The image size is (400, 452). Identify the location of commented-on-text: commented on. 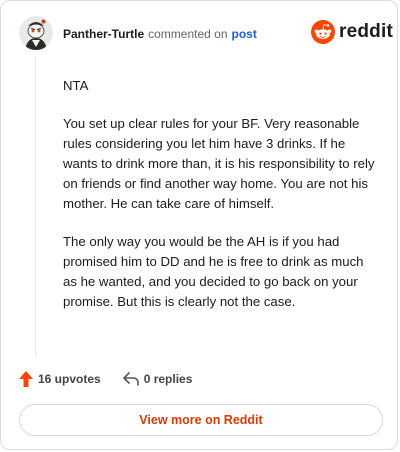
(188, 34).